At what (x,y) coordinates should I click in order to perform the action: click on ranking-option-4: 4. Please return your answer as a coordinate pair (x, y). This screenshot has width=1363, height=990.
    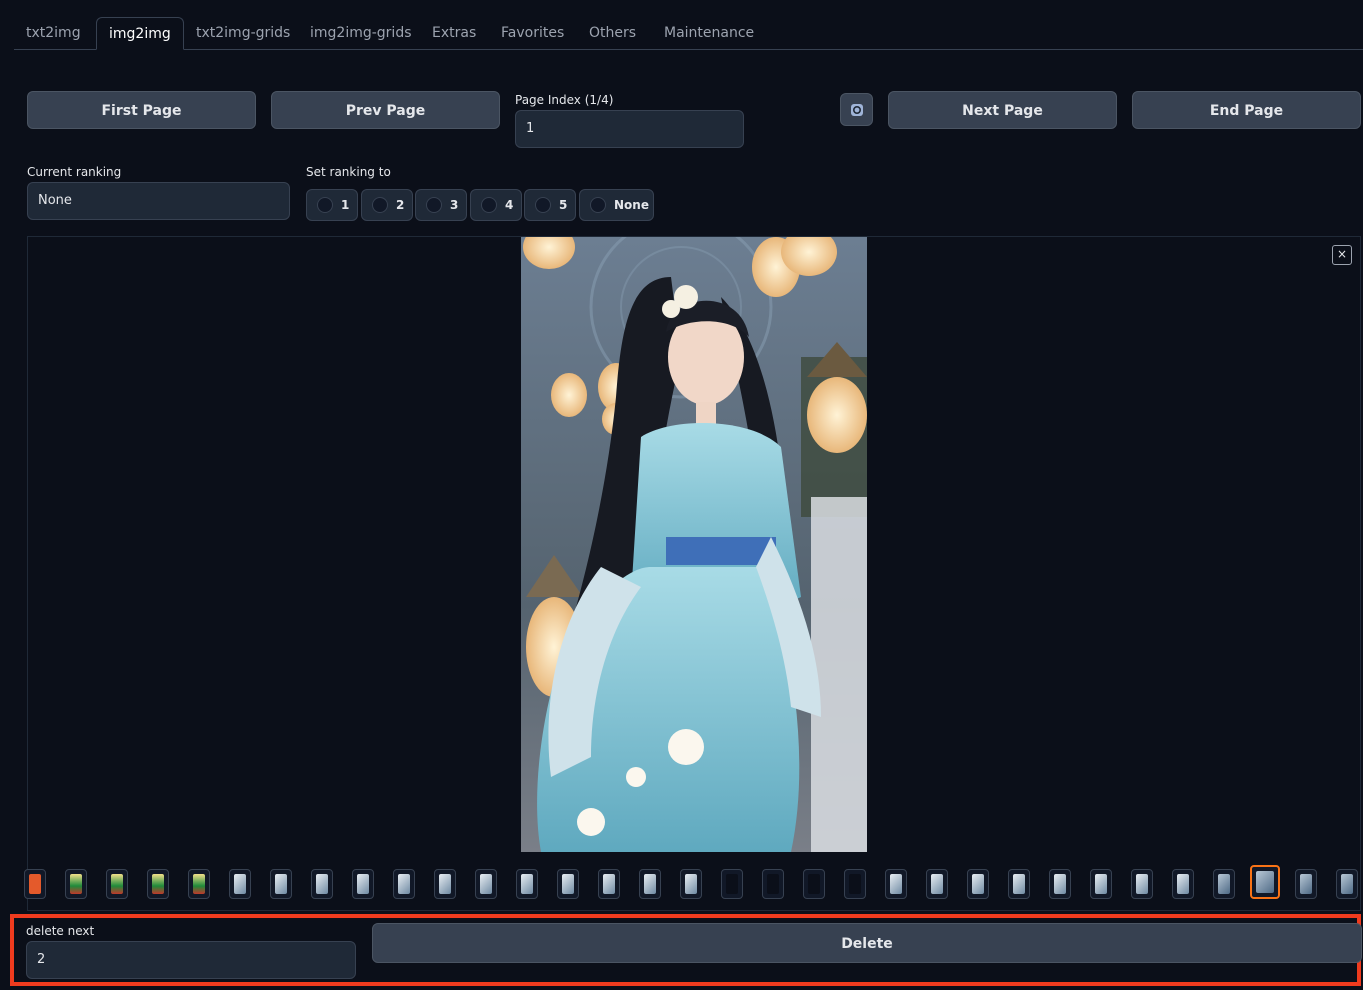
    Looking at the image, I should click on (496, 205).